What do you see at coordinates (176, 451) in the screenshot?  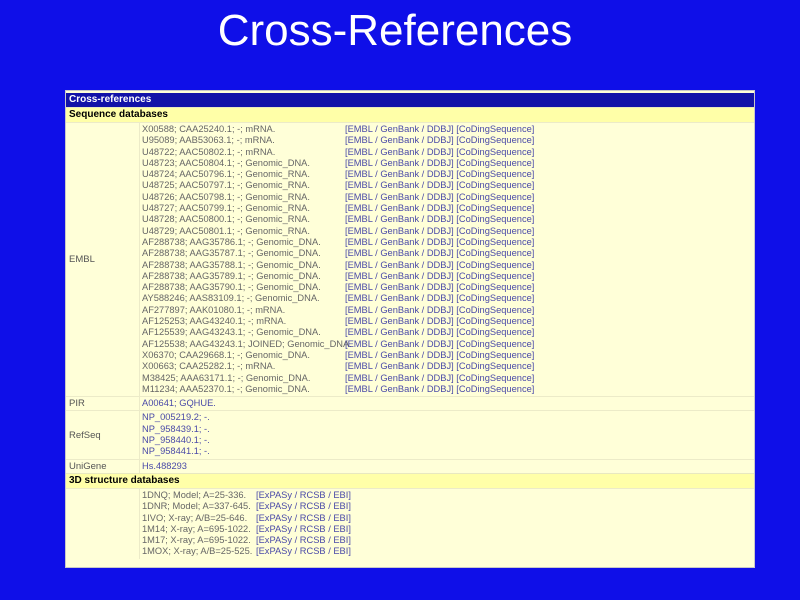 I see `refseq-entry-link: NP_958441.1; -.` at bounding box center [176, 451].